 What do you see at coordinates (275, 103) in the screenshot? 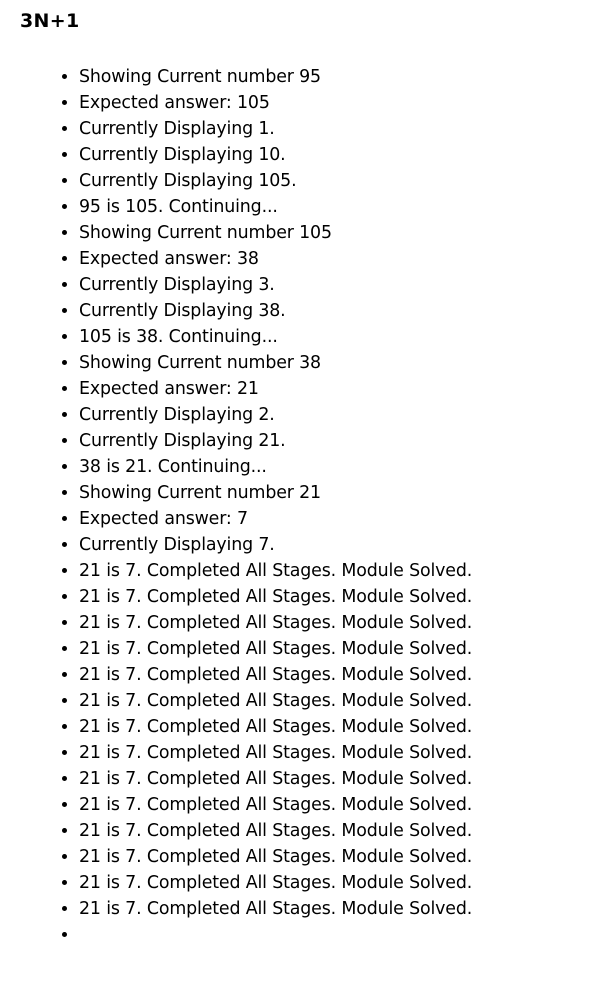
I see `list-item: Expected answer: 105` at bounding box center [275, 103].